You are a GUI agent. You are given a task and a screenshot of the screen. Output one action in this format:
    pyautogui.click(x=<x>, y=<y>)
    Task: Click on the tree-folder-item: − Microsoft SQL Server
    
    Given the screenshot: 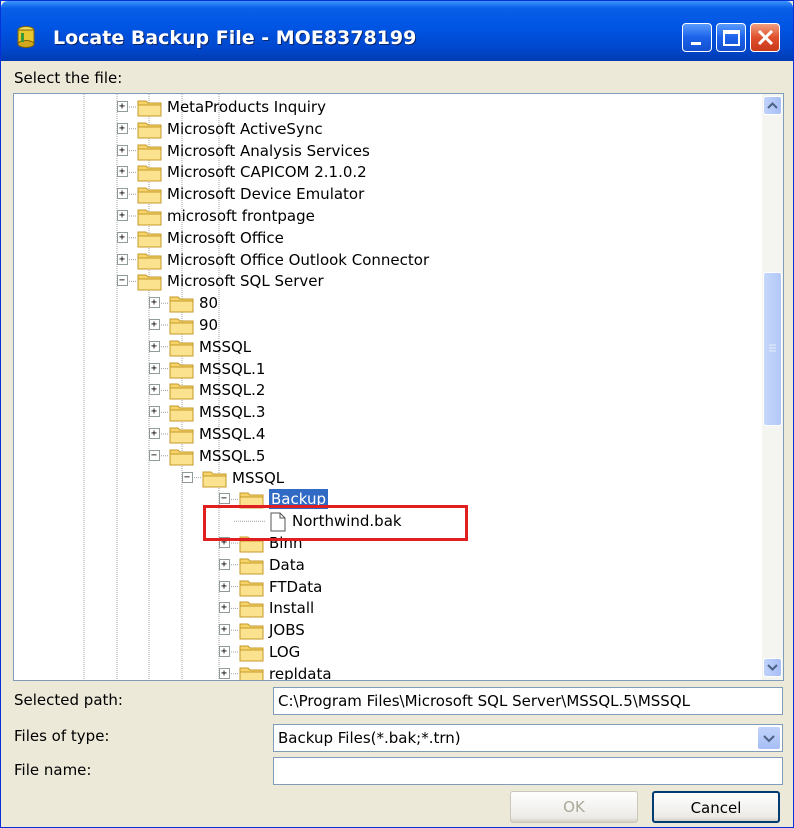 What is the action you would take?
    pyautogui.click(x=384, y=281)
    